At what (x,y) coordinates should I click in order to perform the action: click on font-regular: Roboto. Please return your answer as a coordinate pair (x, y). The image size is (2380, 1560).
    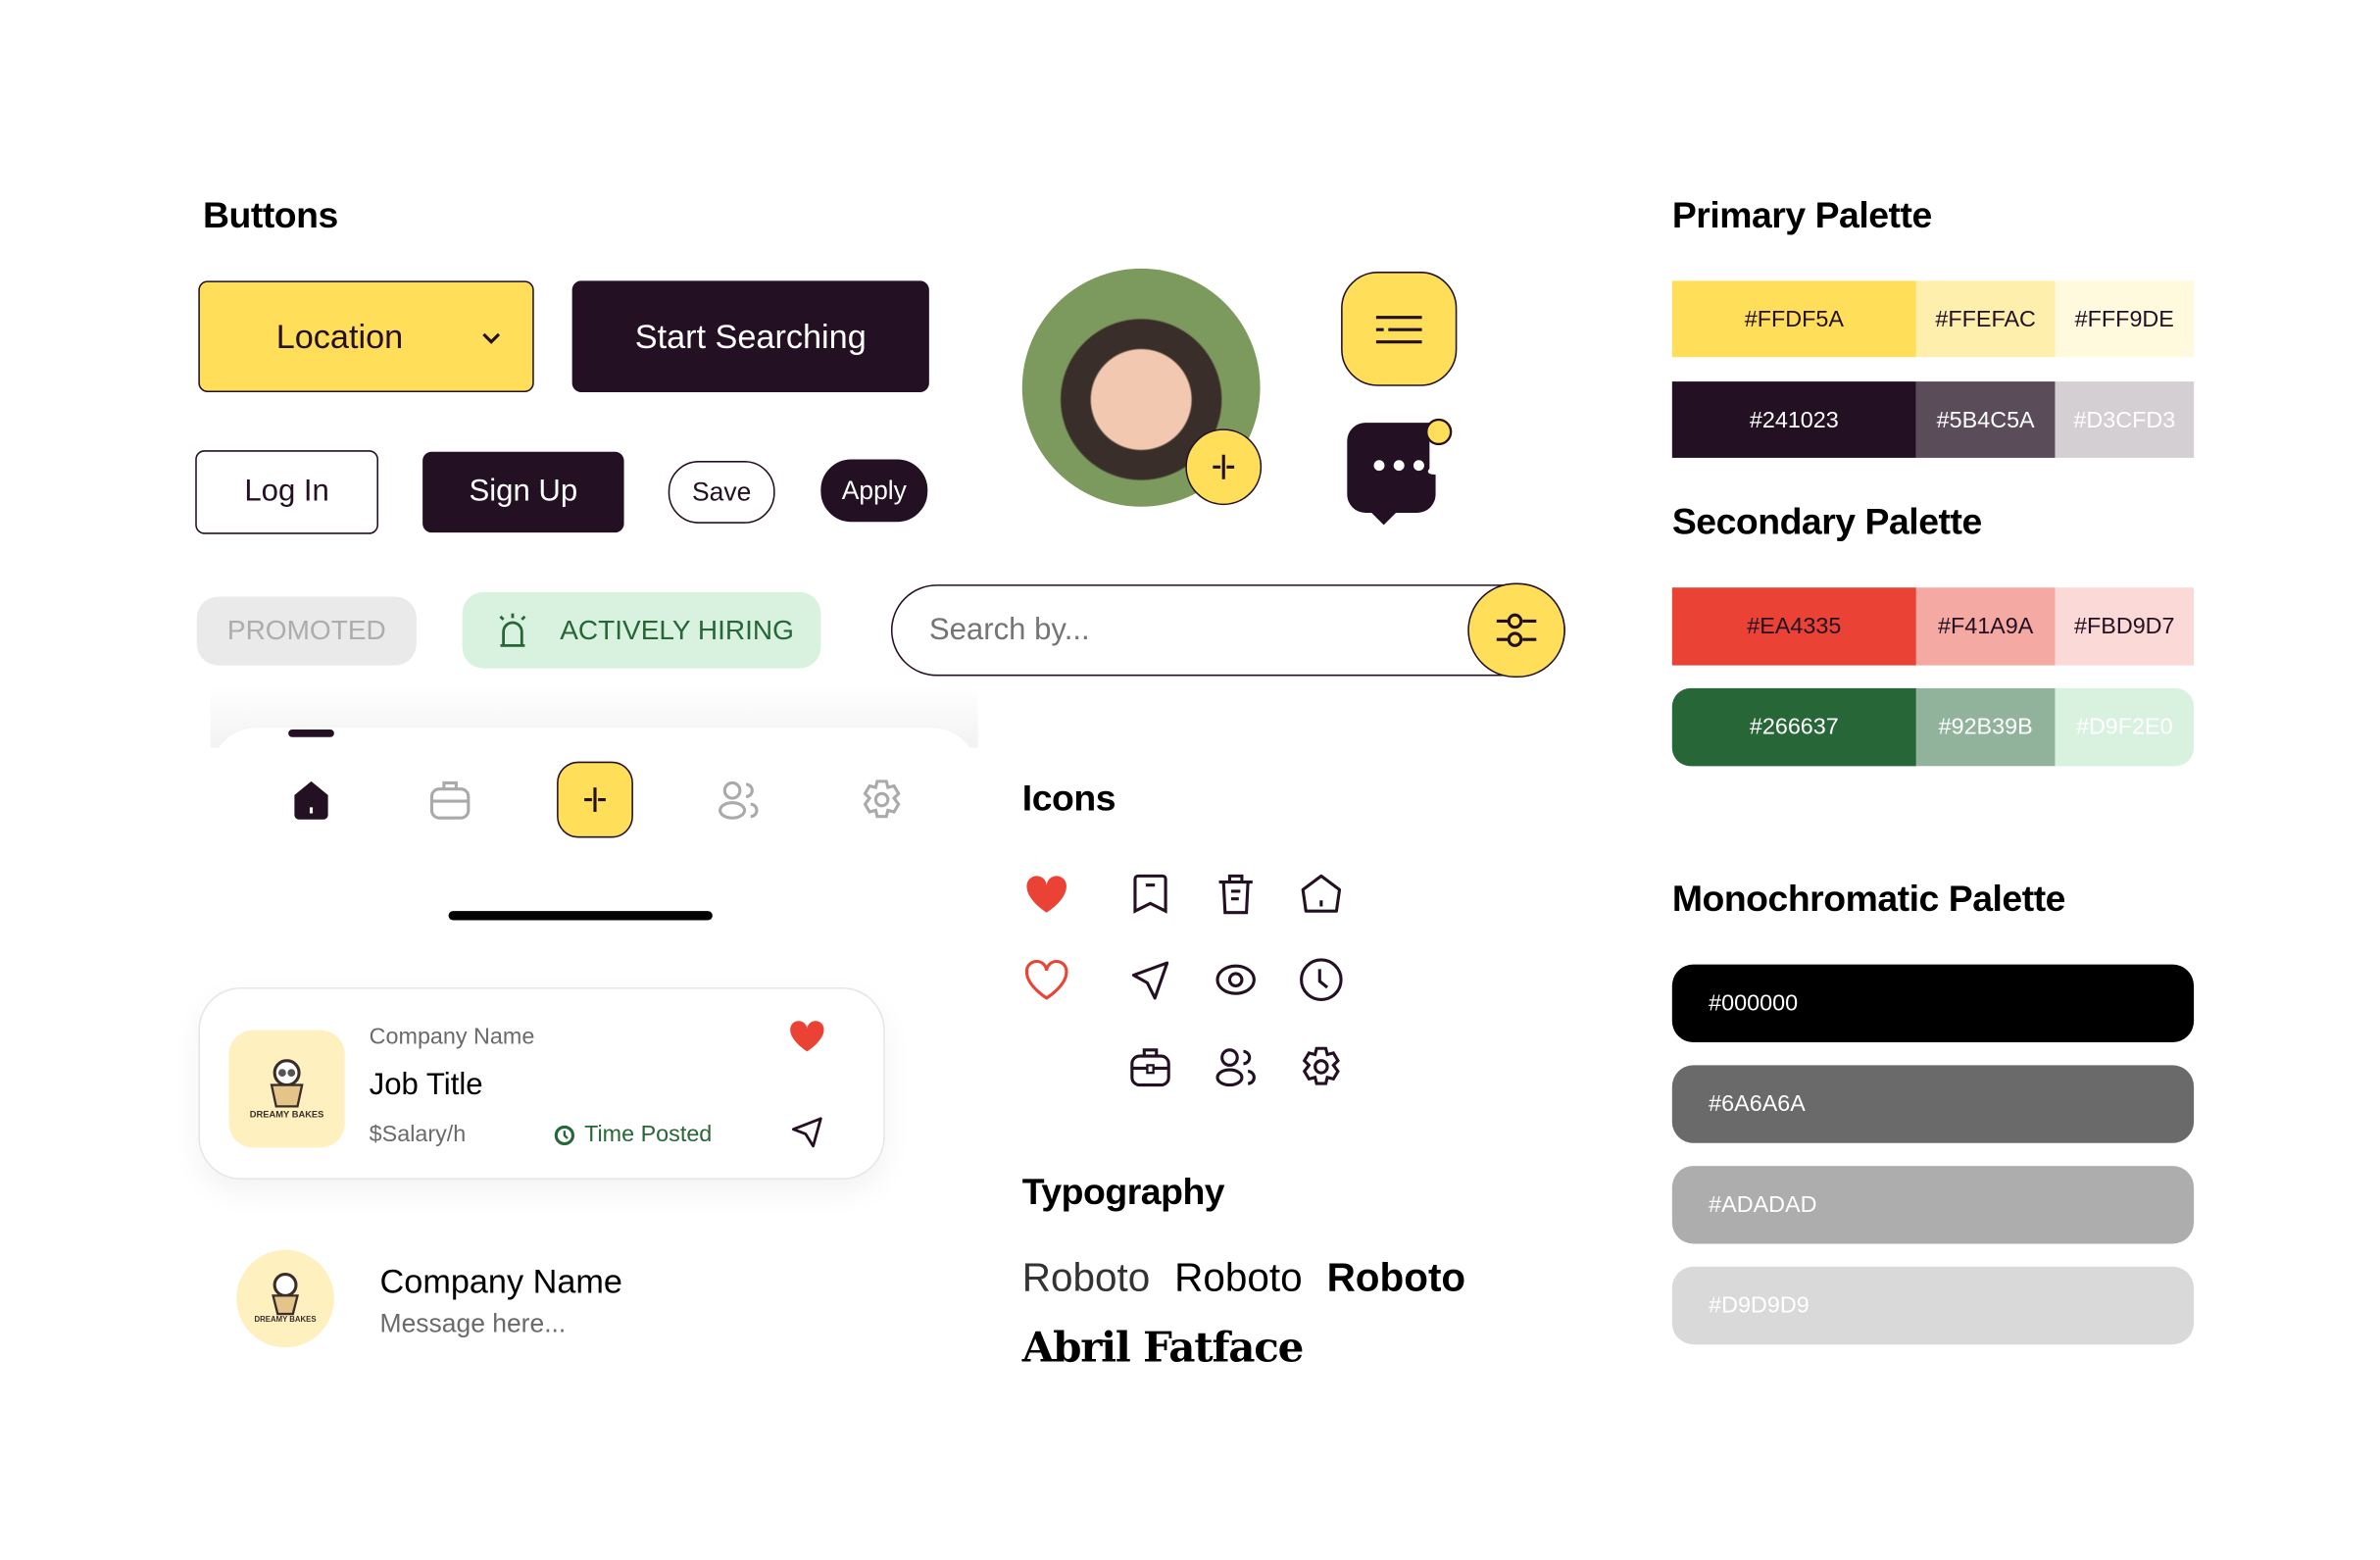
    Looking at the image, I should click on (1238, 1277).